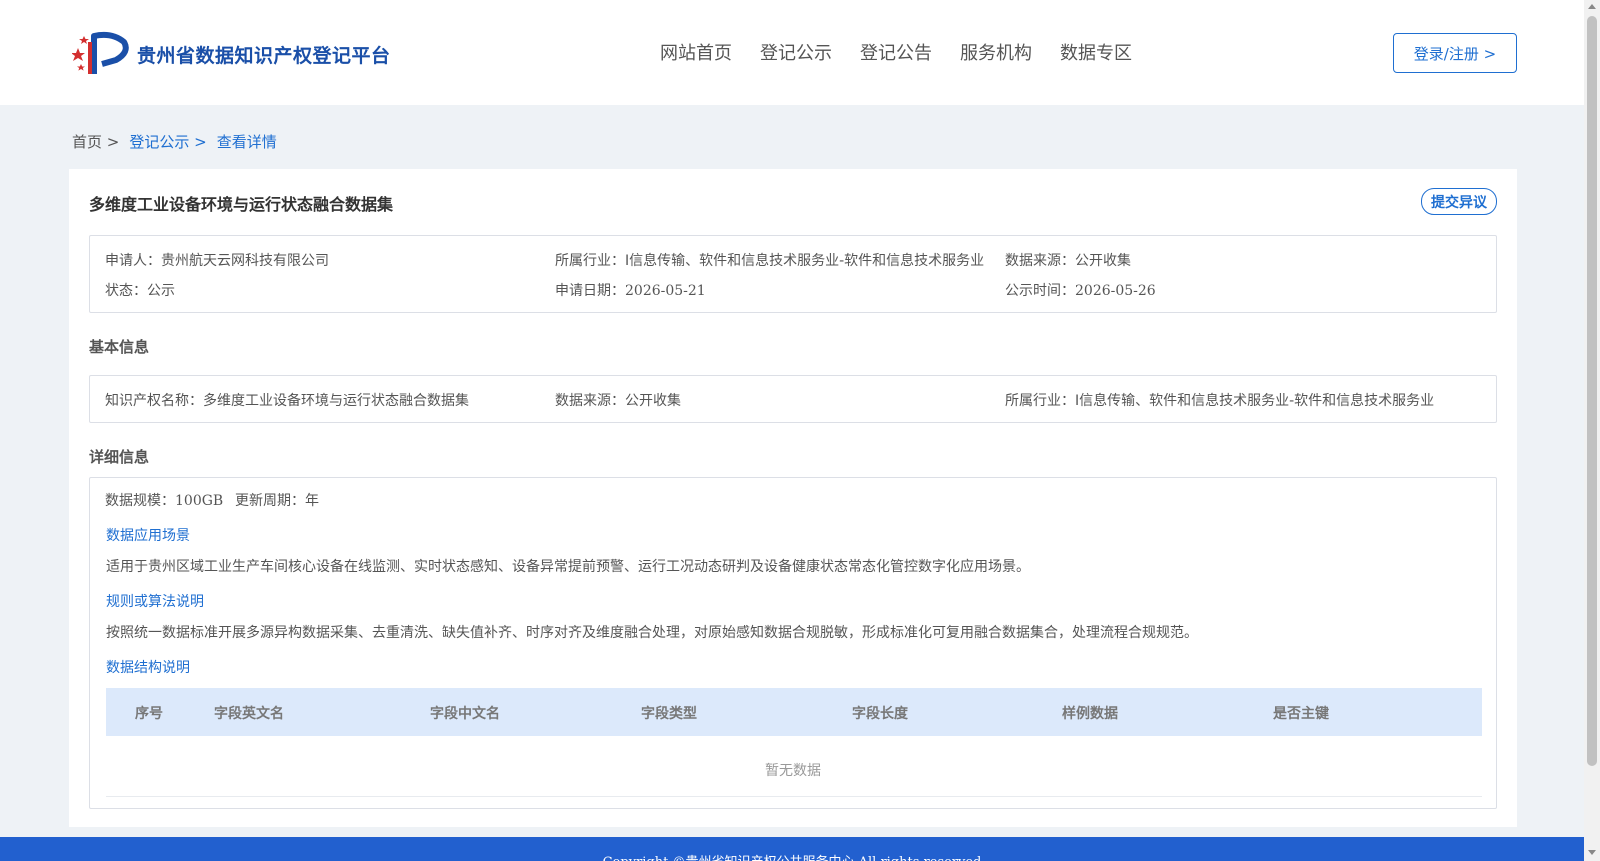 This screenshot has height=861, width=1600. What do you see at coordinates (793, 771) in the screenshot?
I see `table-empty-message: 暂无数据` at bounding box center [793, 771].